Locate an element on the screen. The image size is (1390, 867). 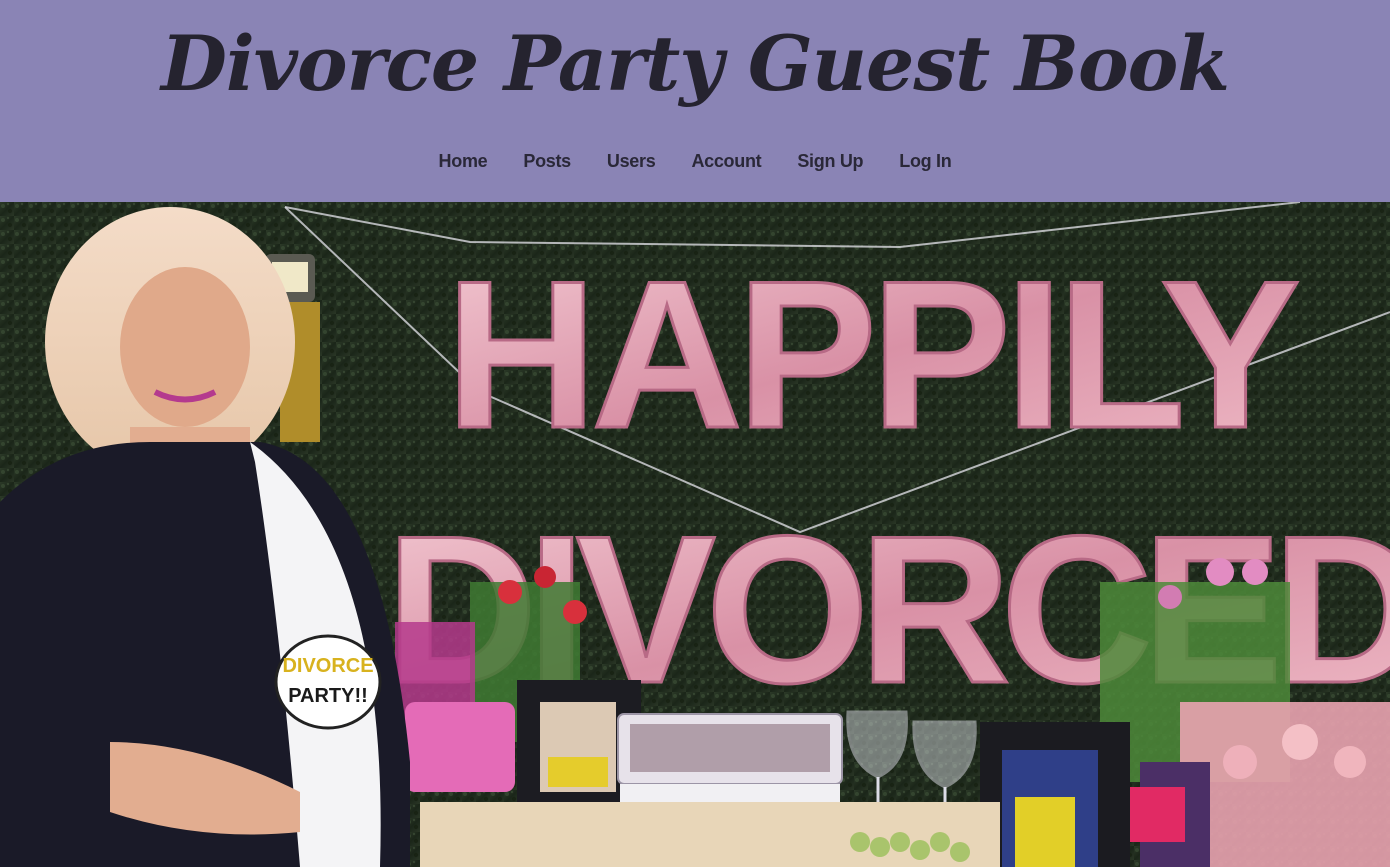
nav-account: Account is located at coordinates (726, 161).